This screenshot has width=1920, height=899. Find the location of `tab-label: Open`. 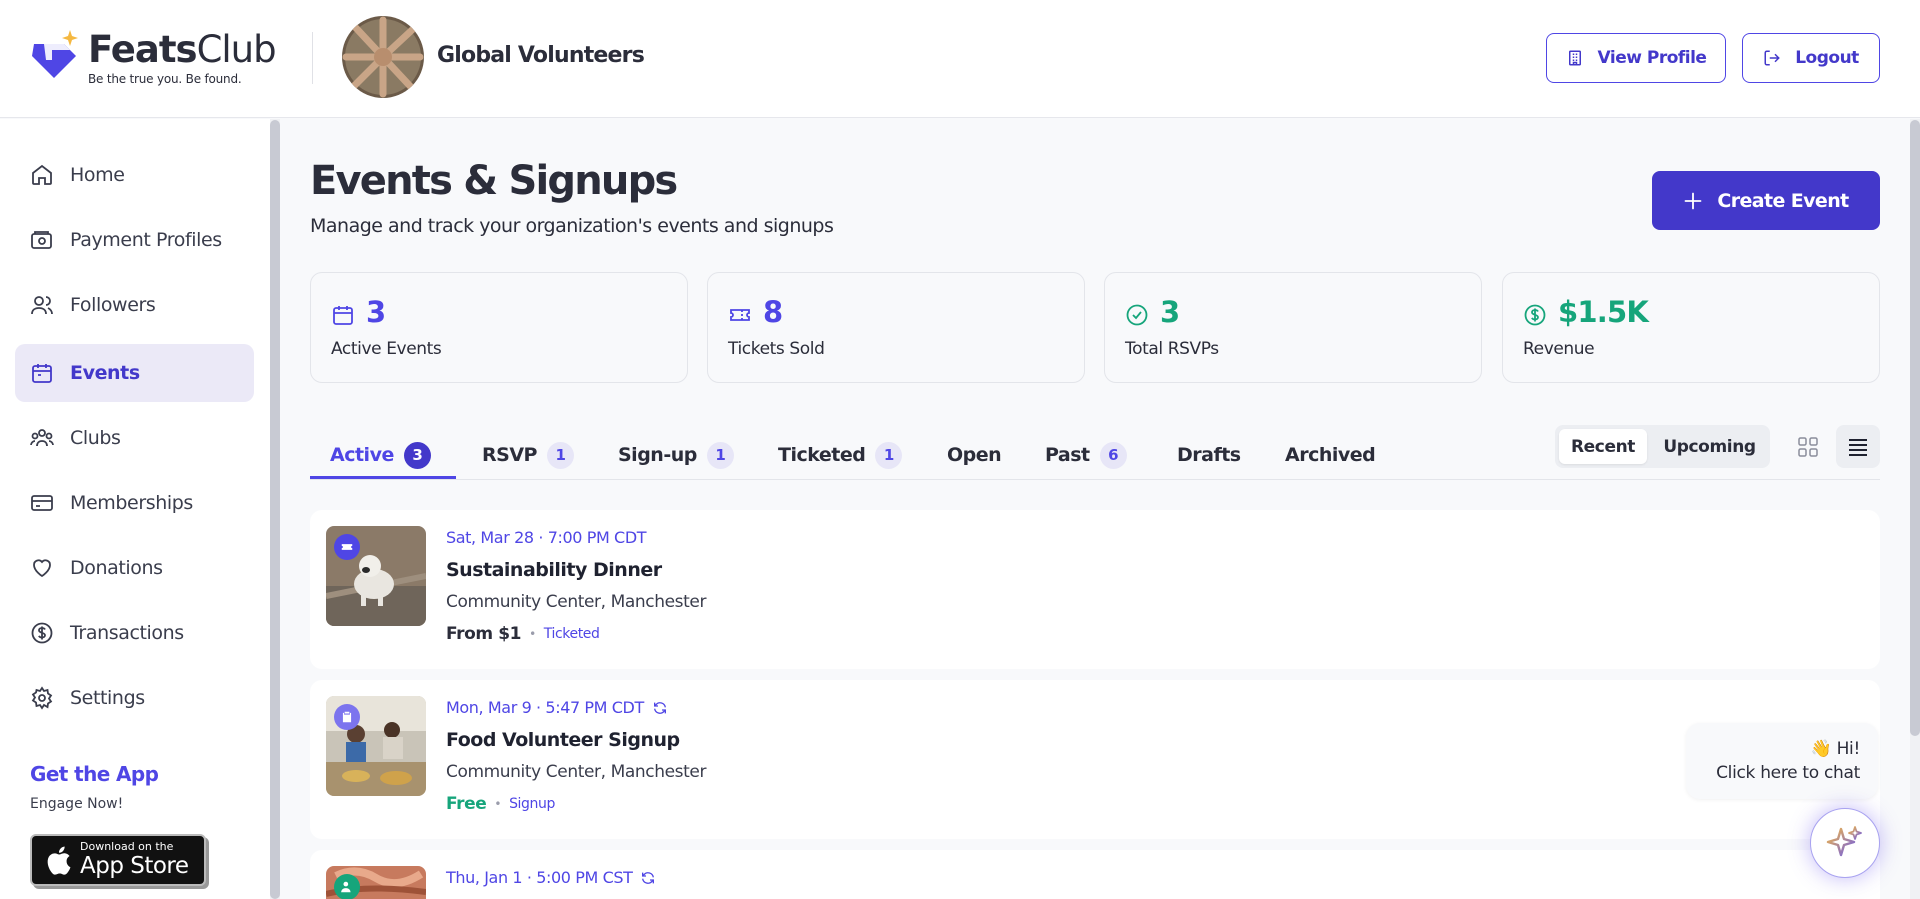

tab-label: Open is located at coordinates (974, 455).